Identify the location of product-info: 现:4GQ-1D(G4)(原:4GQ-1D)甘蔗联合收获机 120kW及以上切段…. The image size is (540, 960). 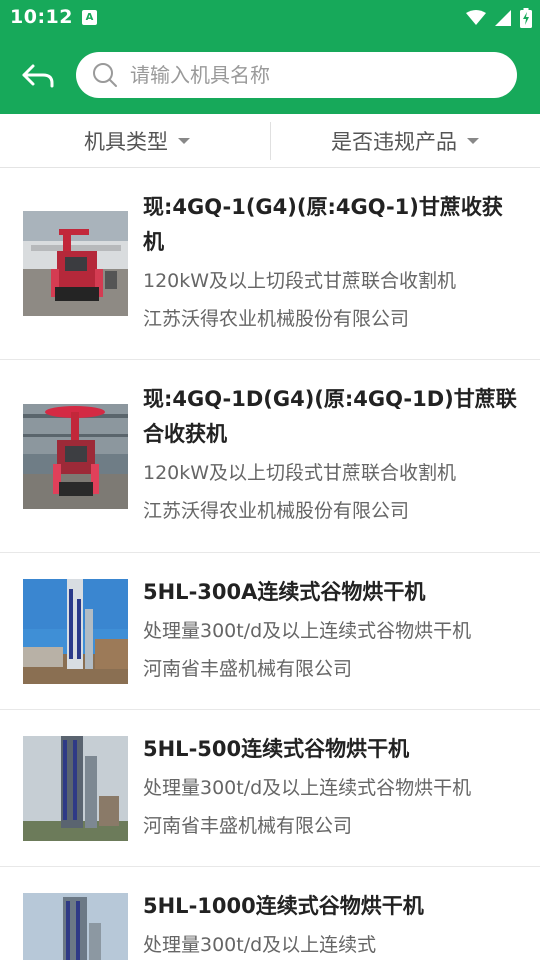
(333, 456).